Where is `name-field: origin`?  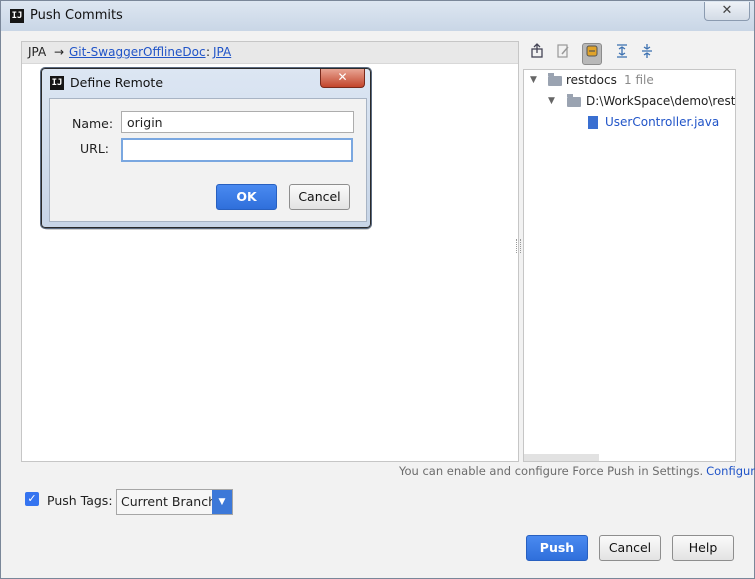
name-field: origin is located at coordinates (237, 122).